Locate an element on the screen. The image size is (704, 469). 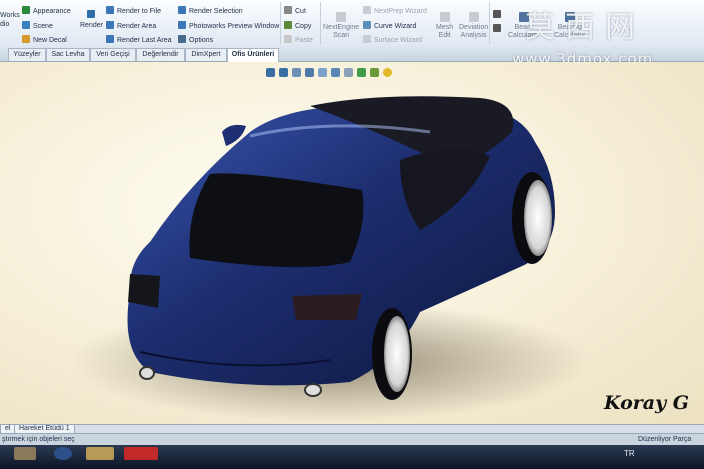
render-last-area-label: Render Last Area is located at coordinates (144, 40).